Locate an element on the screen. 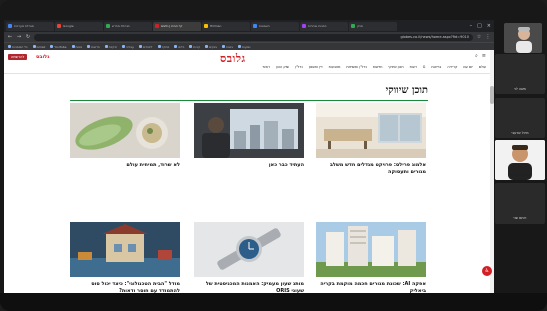  nav-item: בריאות is located at coordinates (436, 67).